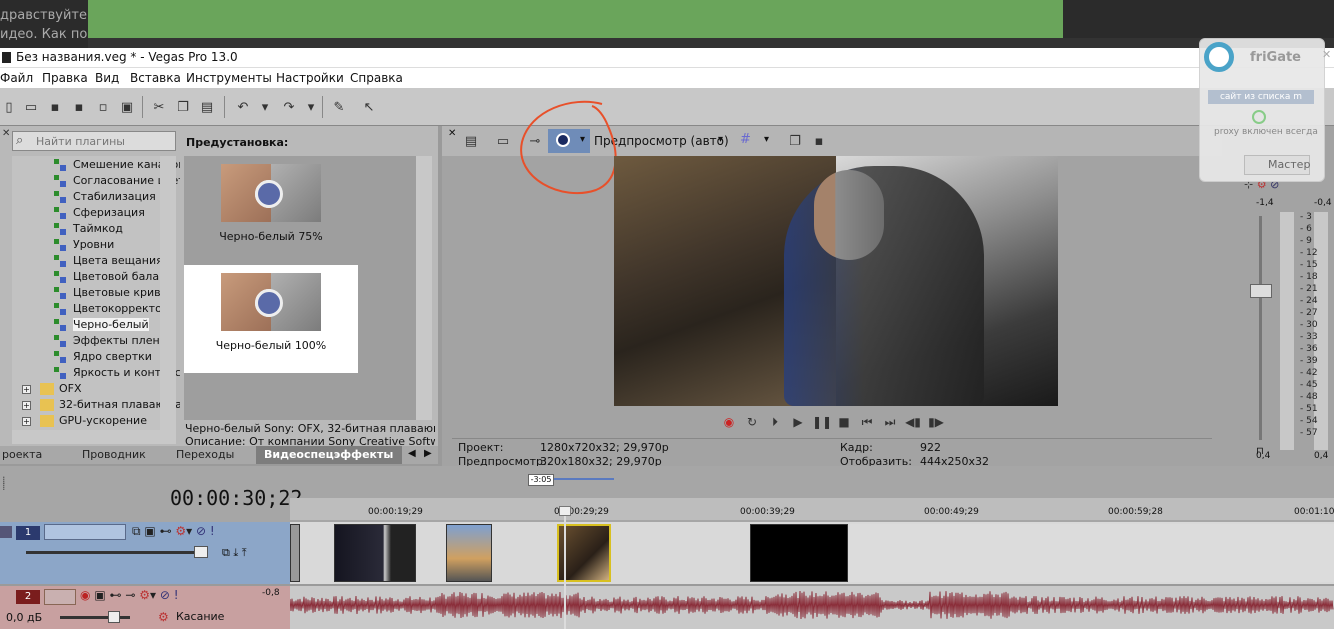 This screenshot has height=629, width=1334. What do you see at coordinates (812, 509) in the screenshot?
I see `time-ruler` at bounding box center [812, 509].